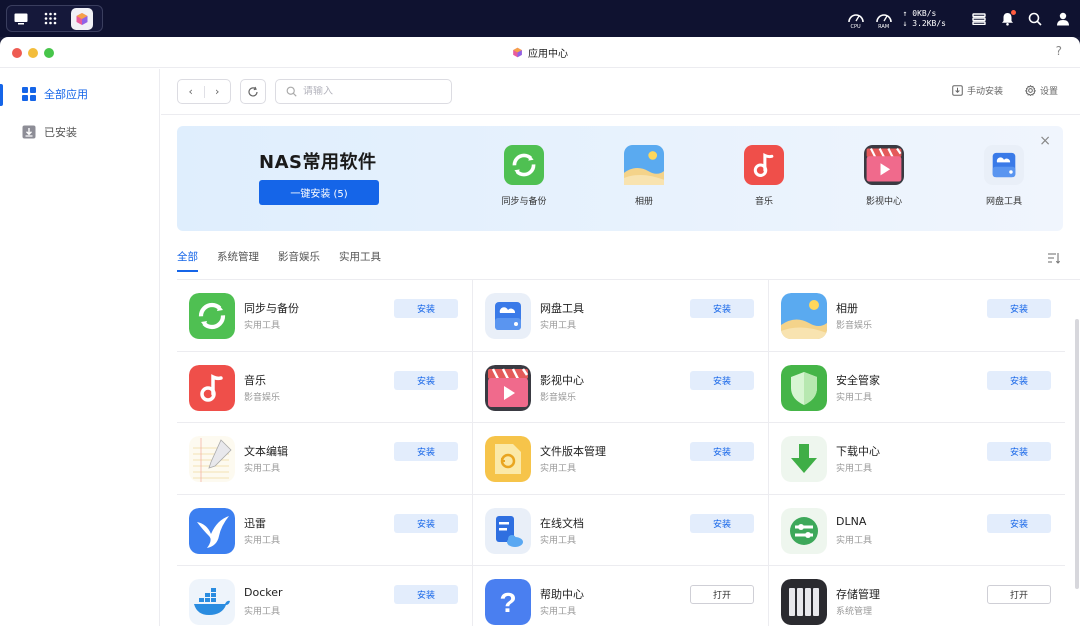  What do you see at coordinates (763, 202) in the screenshot?
I see `banner-app-label: 音乐` at bounding box center [763, 202].